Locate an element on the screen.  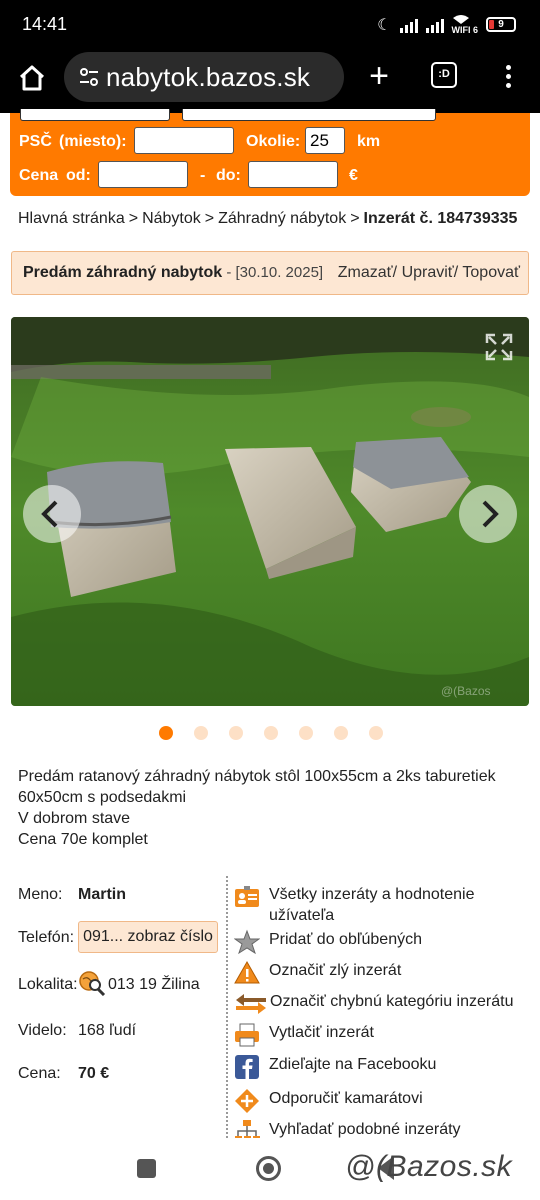
listing-title: Predám záhradný nabytok is located at coordinates (123, 272).